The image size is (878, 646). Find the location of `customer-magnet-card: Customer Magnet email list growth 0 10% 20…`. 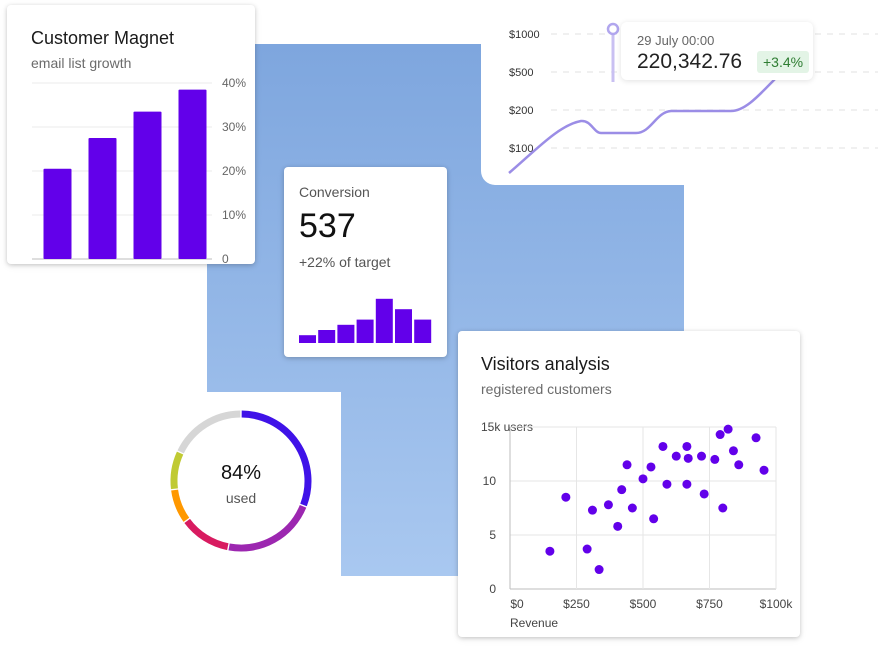

customer-magnet-card: Customer Magnet email list growth 0 10% 20… is located at coordinates (131, 134).